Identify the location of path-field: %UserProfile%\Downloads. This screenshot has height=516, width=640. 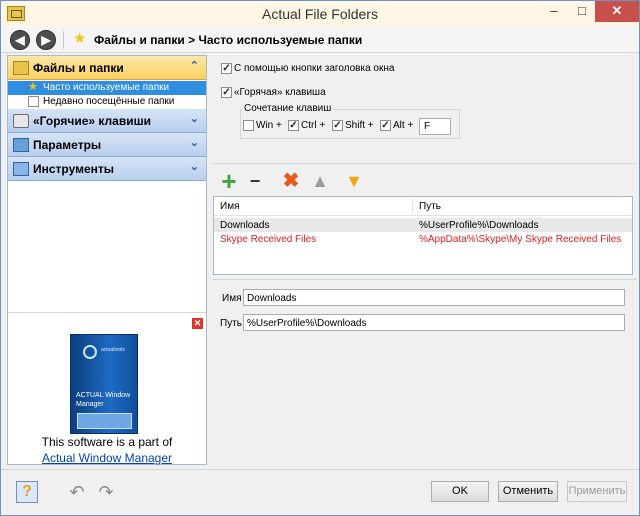
(434, 322).